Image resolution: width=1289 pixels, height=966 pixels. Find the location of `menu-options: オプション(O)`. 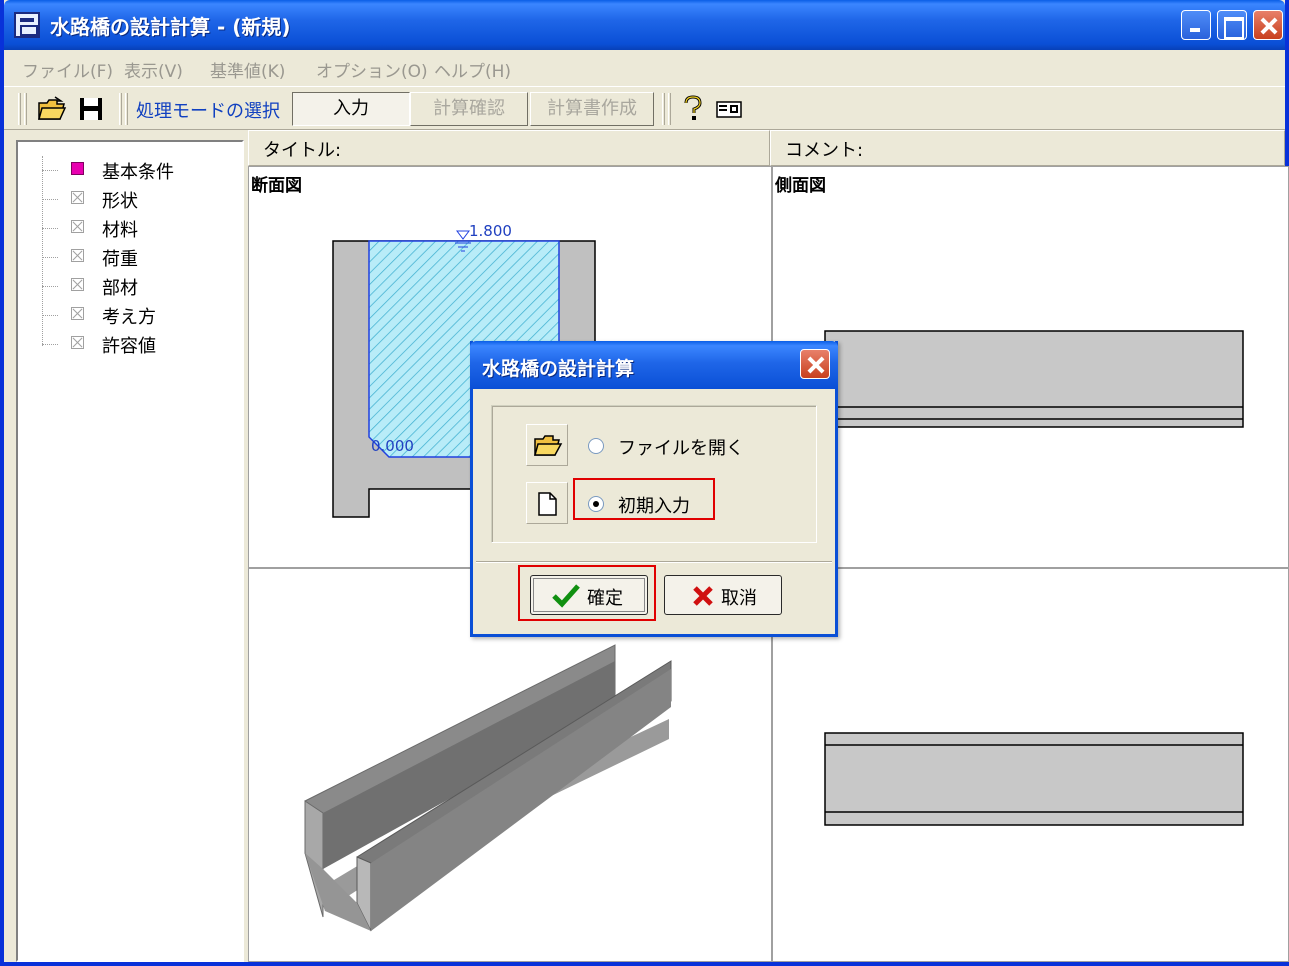

menu-options: オプション(O) is located at coordinates (372, 69).